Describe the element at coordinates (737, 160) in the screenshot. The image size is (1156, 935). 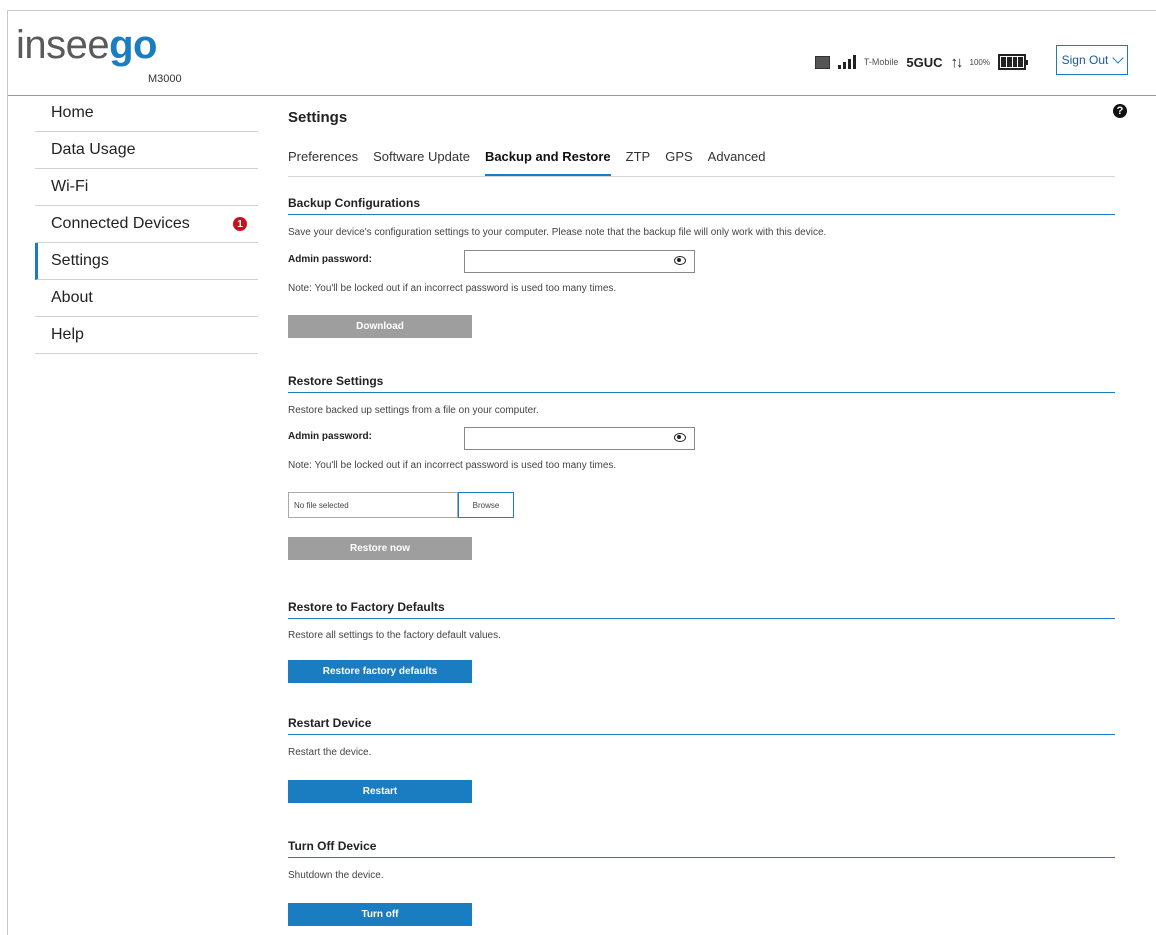
I see `tab-advanced: Advanced` at that location.